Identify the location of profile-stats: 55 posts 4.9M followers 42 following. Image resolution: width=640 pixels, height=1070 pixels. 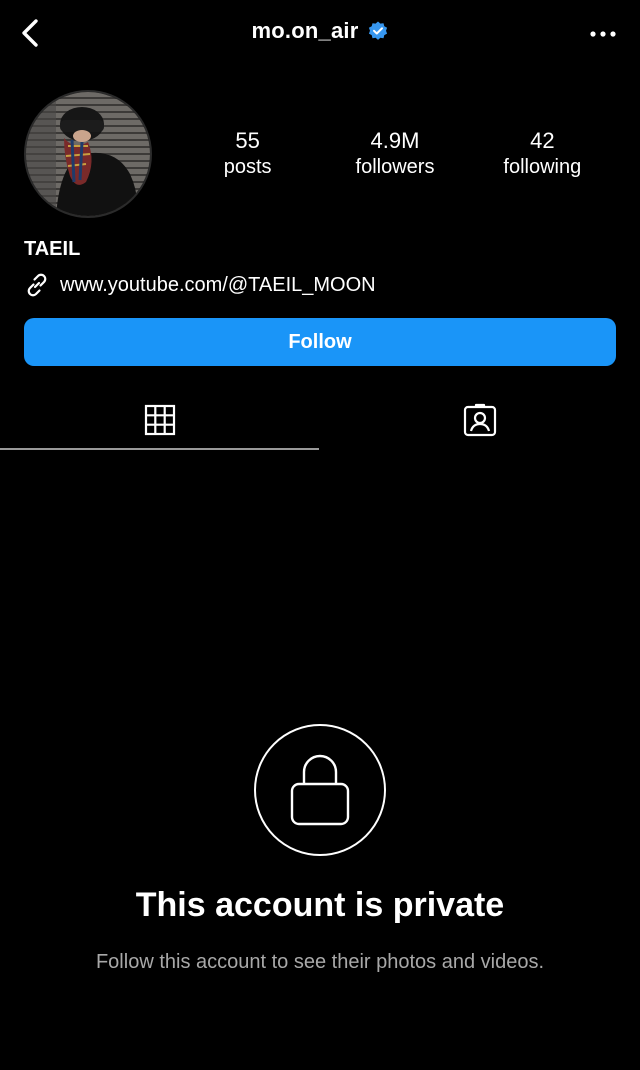
(395, 154).